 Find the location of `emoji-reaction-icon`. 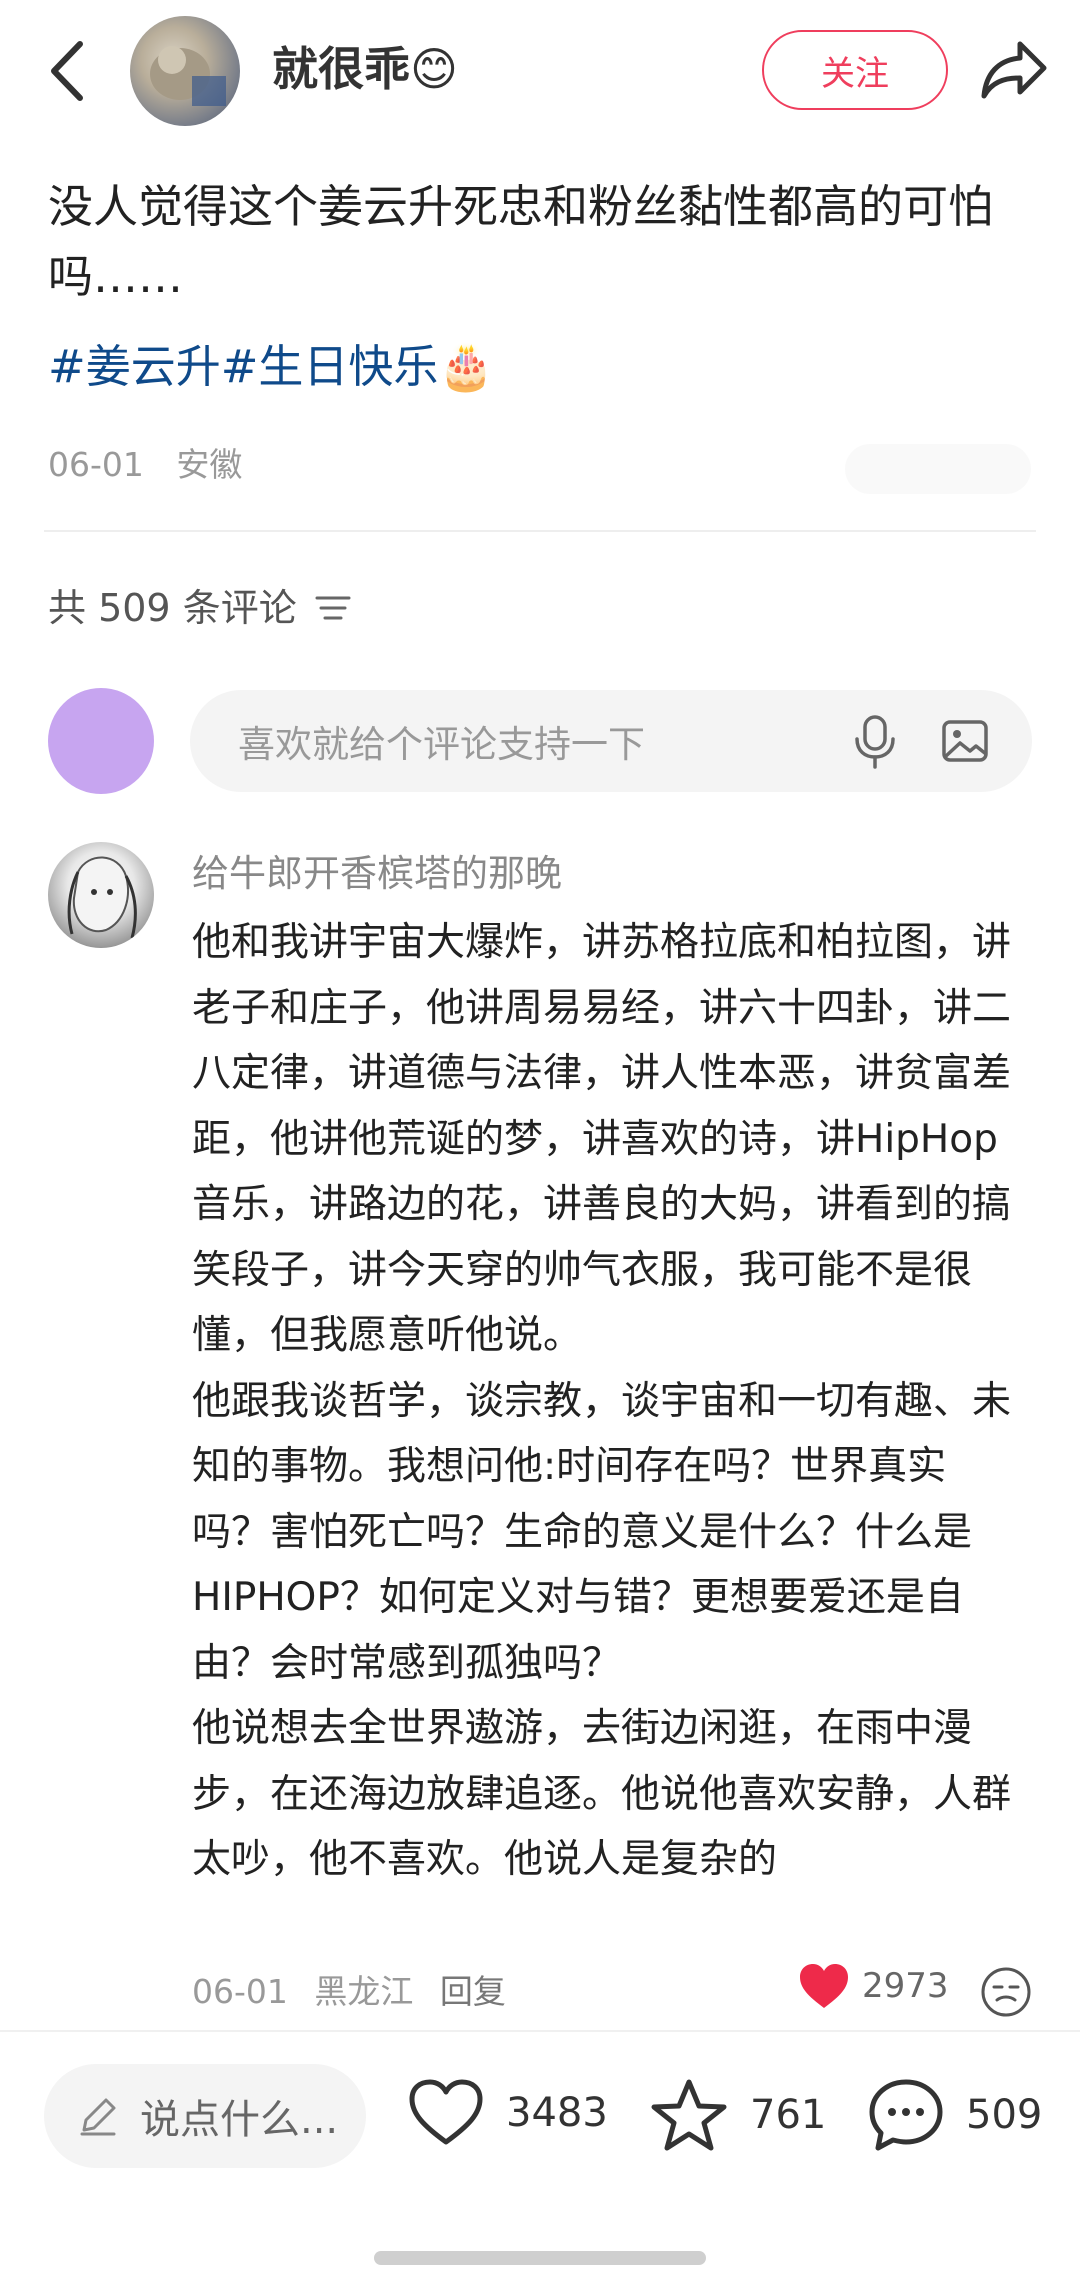

emoji-reaction-icon is located at coordinates (1006, 1992).